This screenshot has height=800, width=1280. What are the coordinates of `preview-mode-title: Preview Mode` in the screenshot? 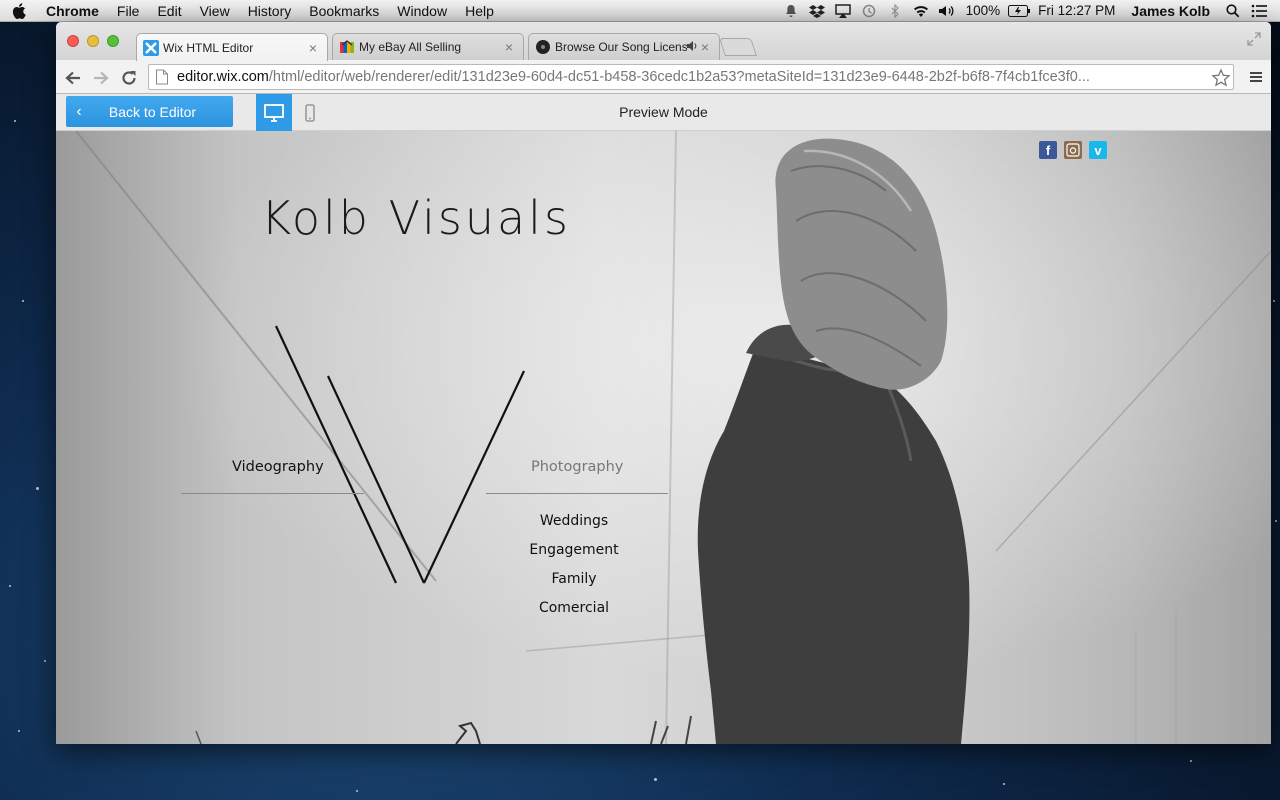 It's located at (663, 112).